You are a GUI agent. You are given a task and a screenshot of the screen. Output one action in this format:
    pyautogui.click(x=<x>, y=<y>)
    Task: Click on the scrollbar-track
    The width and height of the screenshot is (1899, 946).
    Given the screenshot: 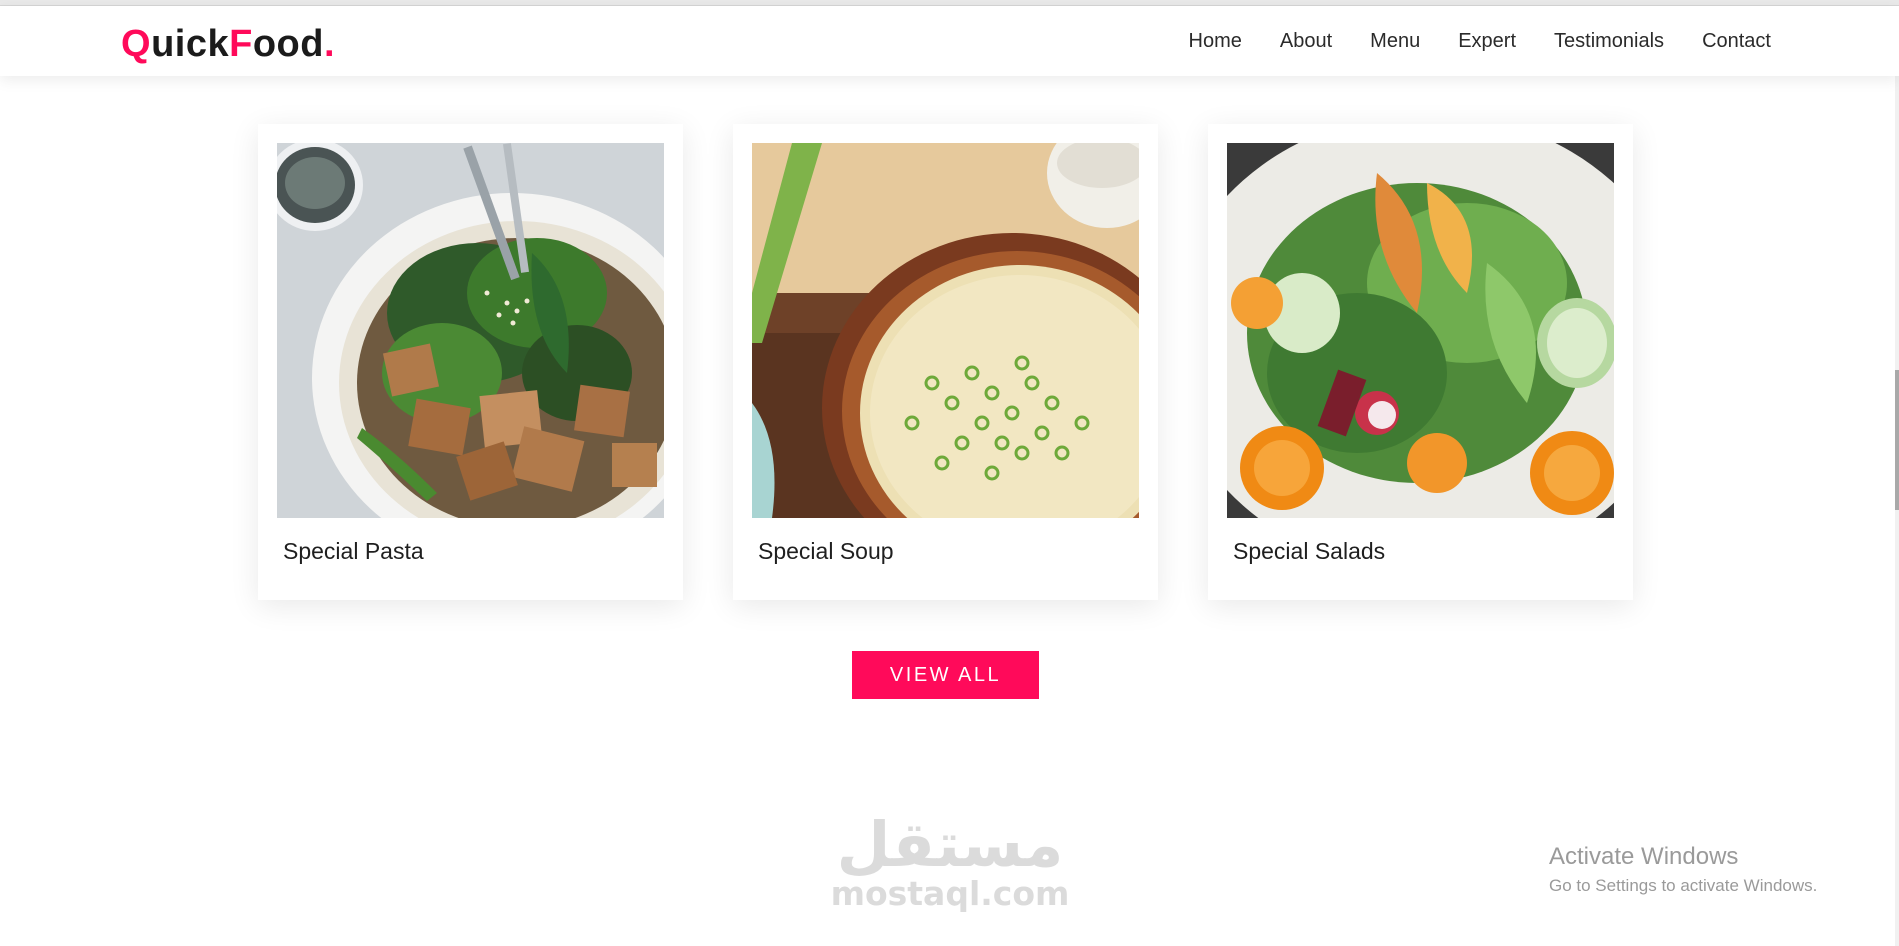 What is the action you would take?
    pyautogui.click(x=1897, y=511)
    